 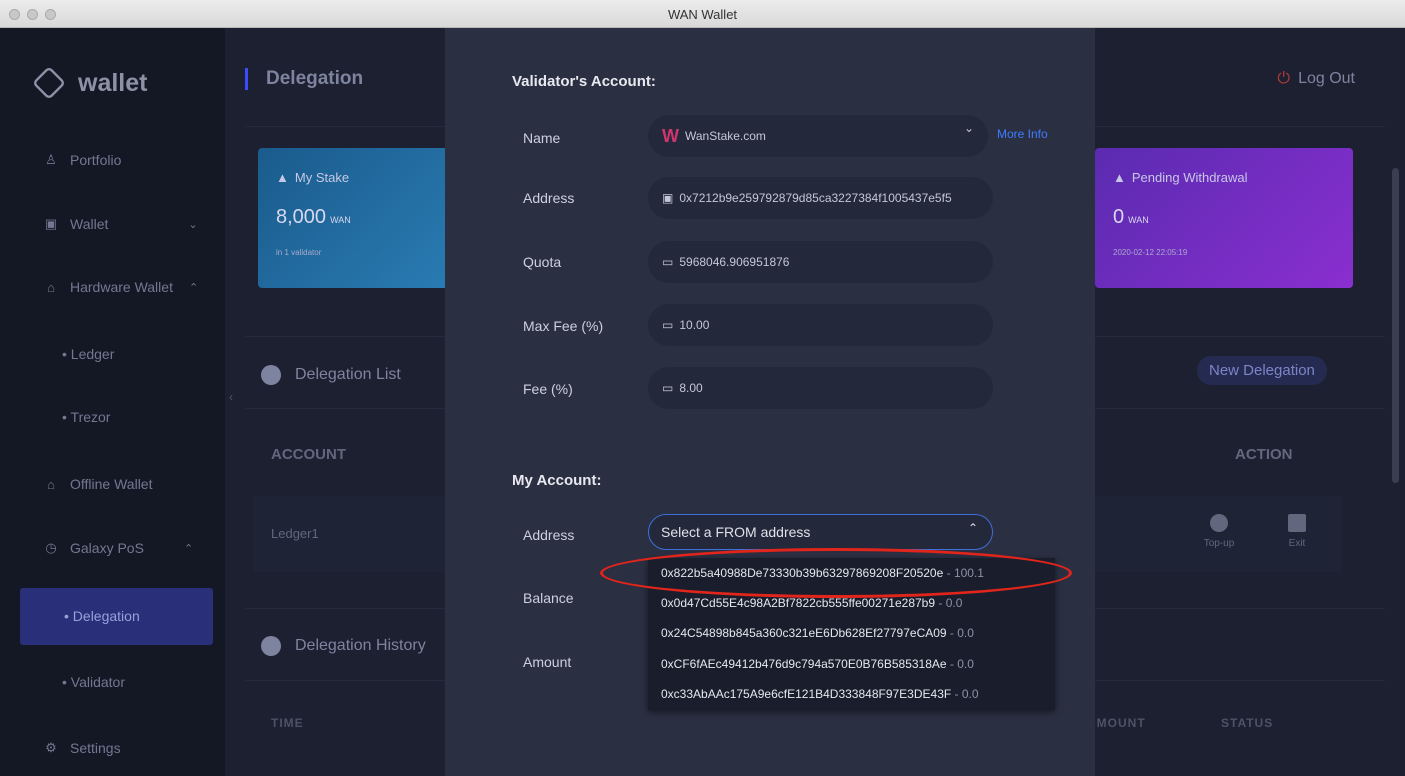 I want to click on sidebar-item-label: Hardware Wallet, so click(x=121, y=287).